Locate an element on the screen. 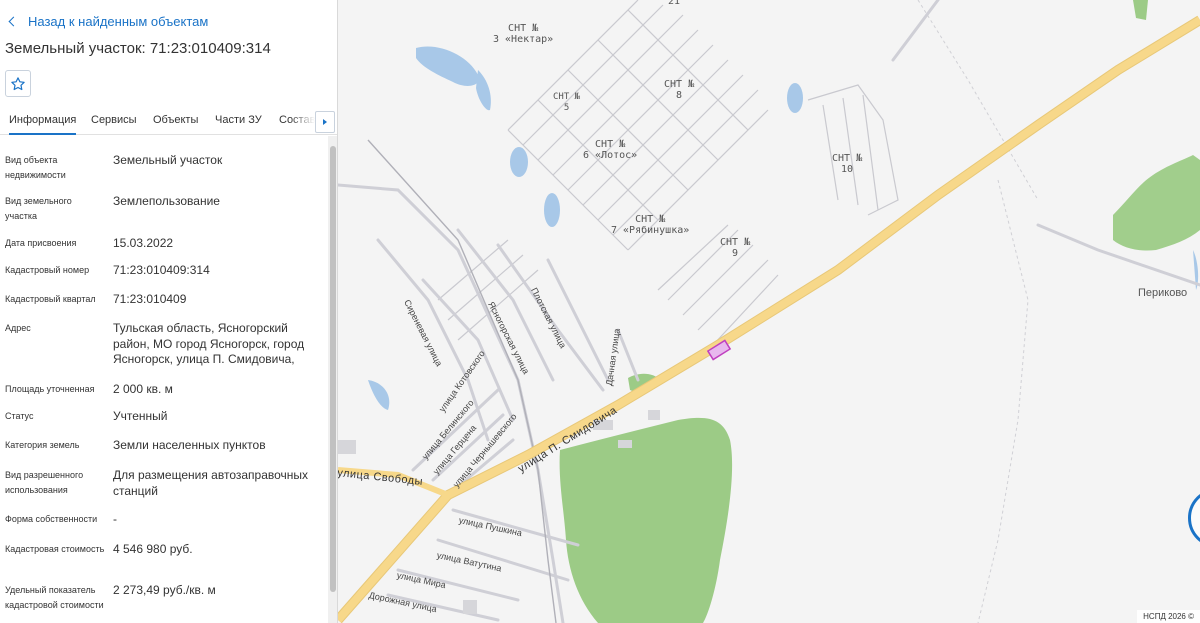  caret-right-icon is located at coordinates (325, 122).